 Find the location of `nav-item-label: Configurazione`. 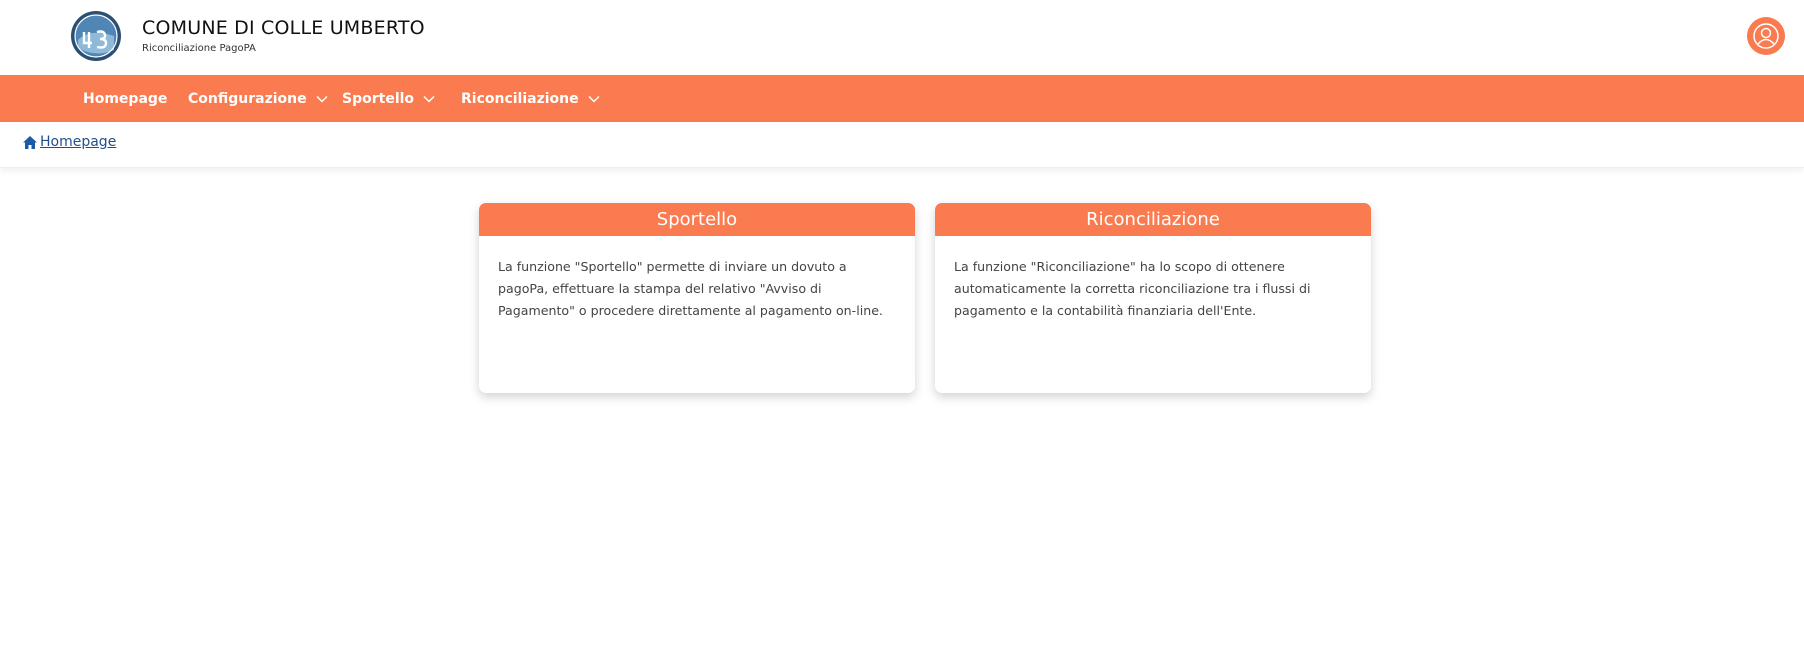

nav-item-label: Configurazione is located at coordinates (247, 98).